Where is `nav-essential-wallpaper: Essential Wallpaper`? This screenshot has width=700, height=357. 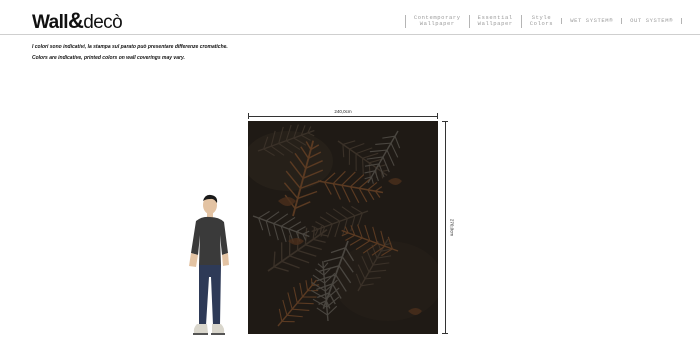 nav-essential-wallpaper: Essential Wallpaper is located at coordinates (494, 21).